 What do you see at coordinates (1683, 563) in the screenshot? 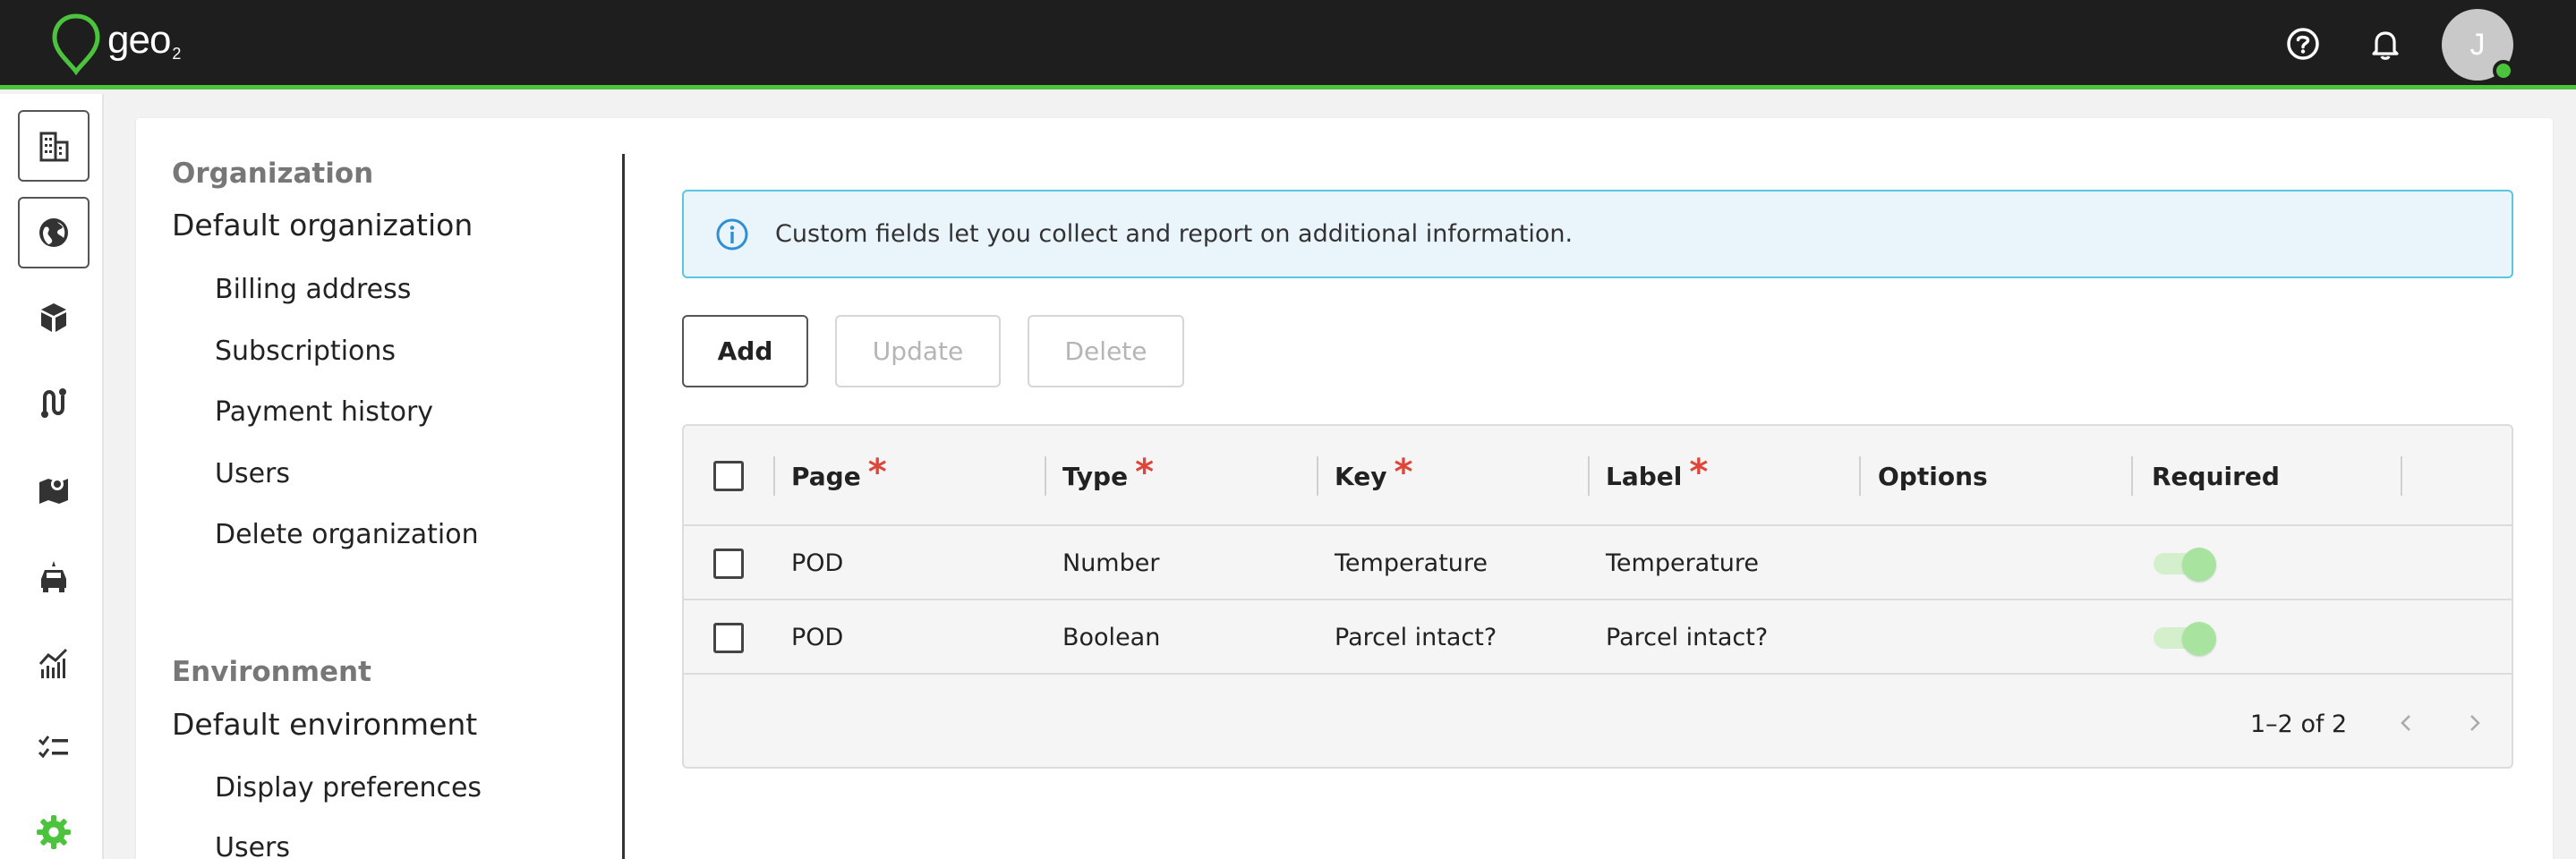
I see `cell-label: Temperature` at bounding box center [1683, 563].